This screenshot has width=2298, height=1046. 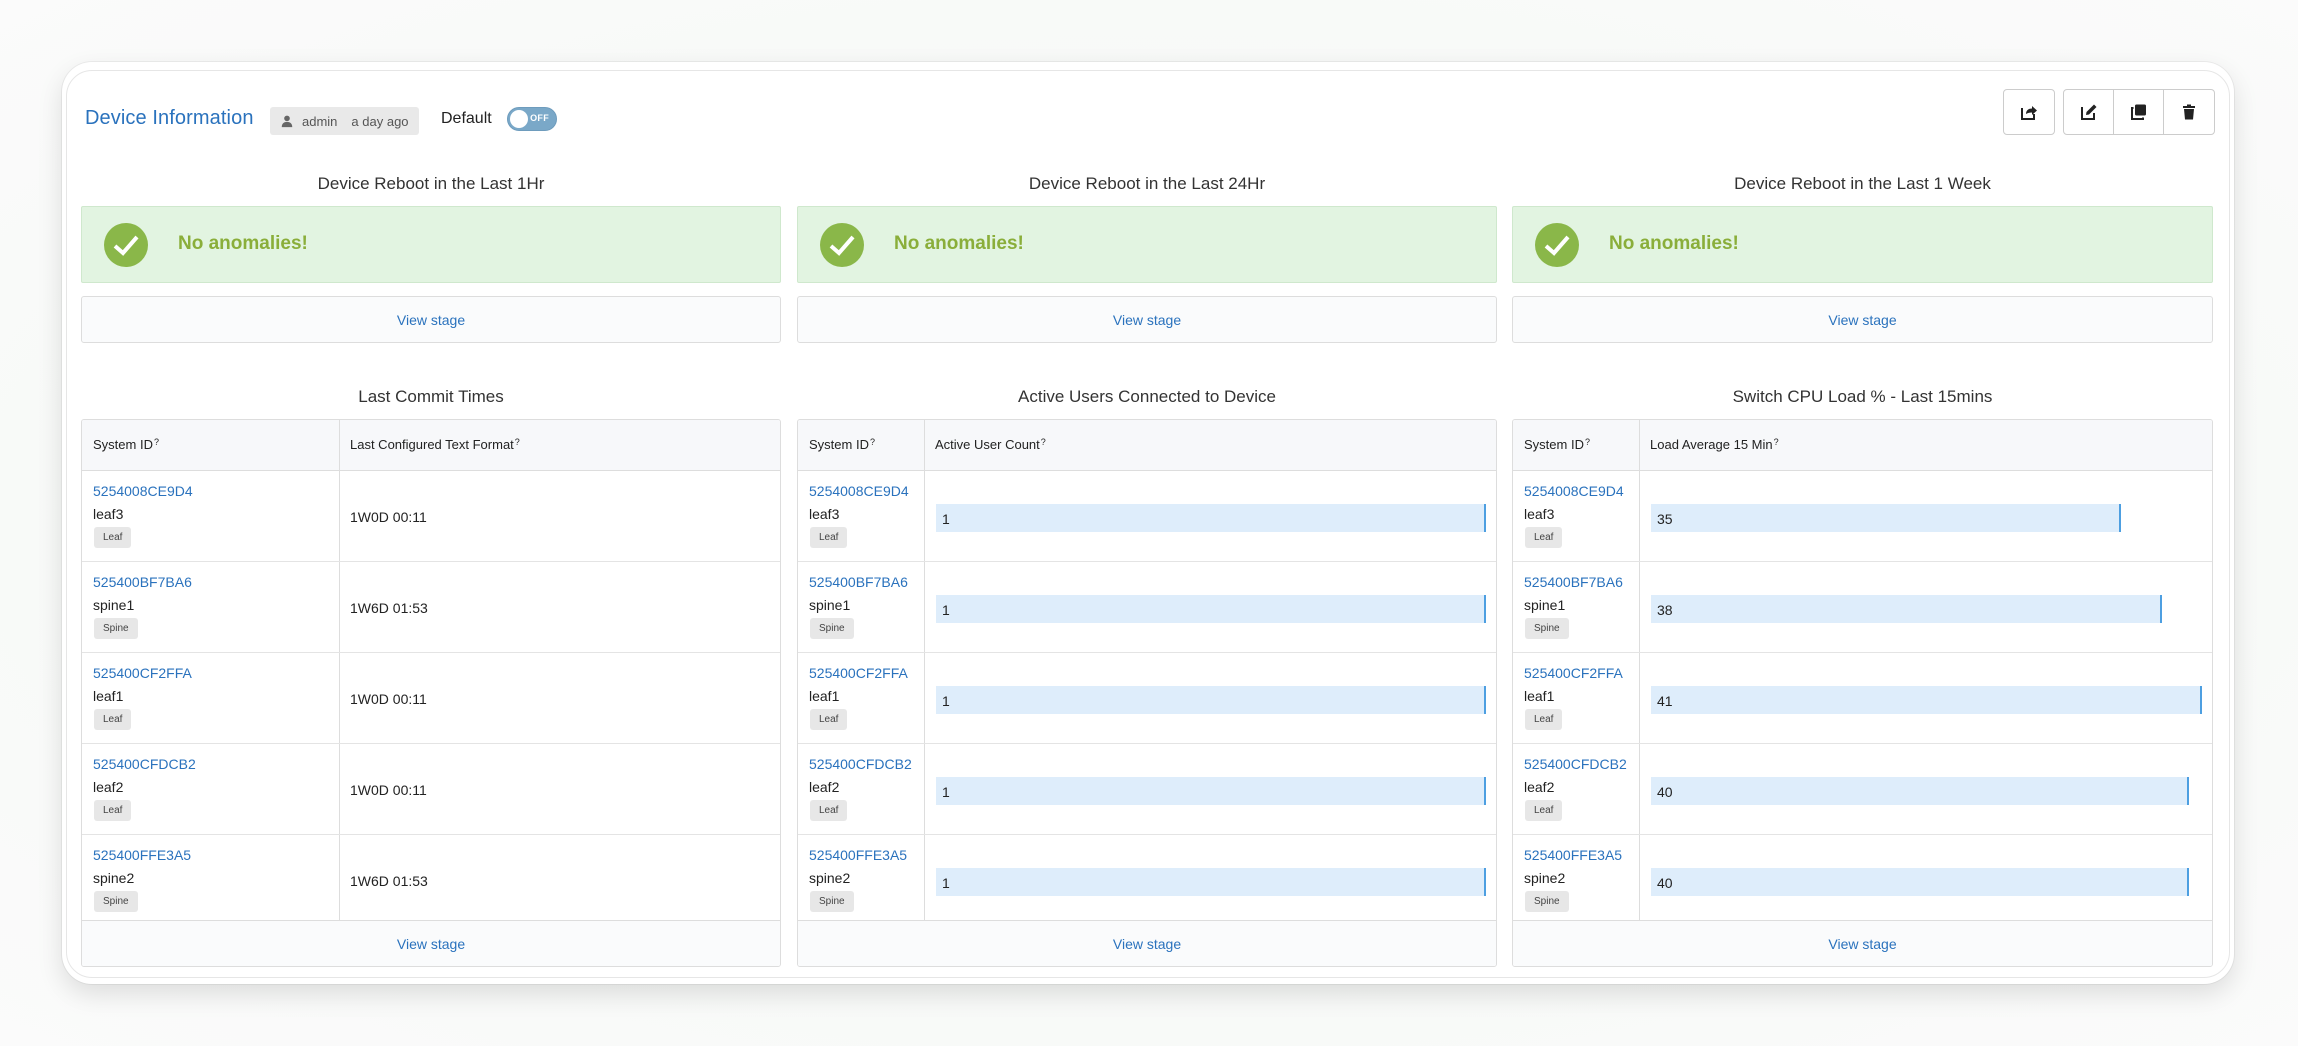 I want to click on table-row: 5254008CE9D4 leaf3 Leaf 35, so click(x=1862, y=516).